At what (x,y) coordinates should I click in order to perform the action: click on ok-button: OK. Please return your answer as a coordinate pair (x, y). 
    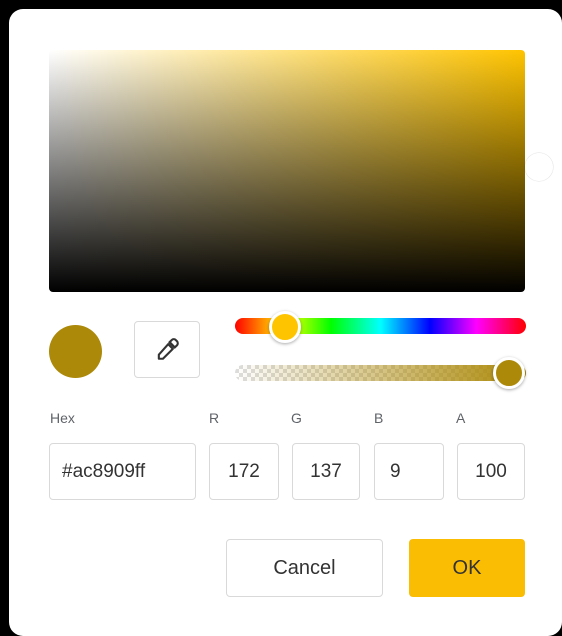
    Looking at the image, I should click on (467, 568).